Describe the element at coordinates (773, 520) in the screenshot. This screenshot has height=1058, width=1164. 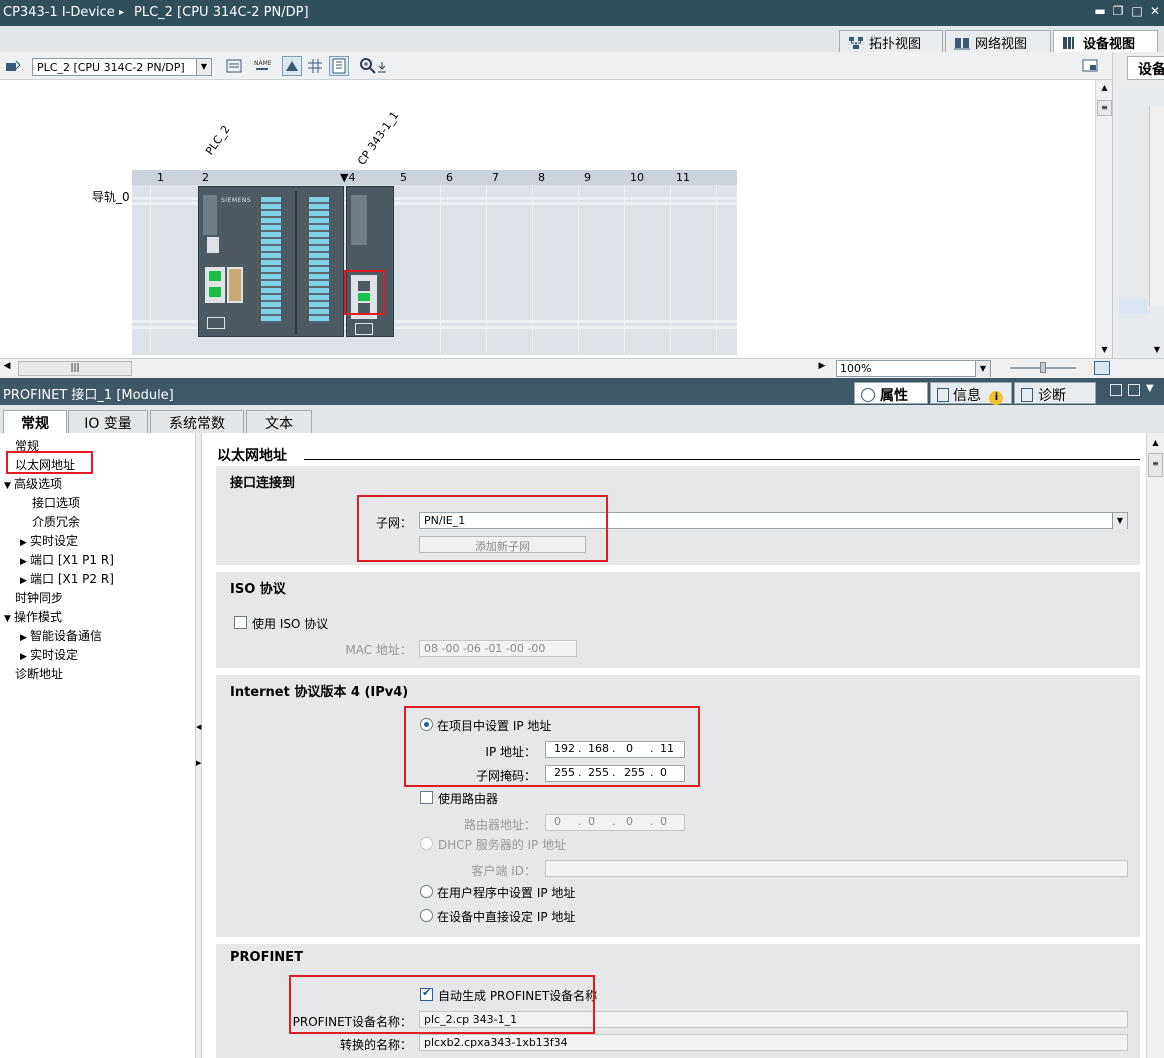
I see `subnet-select: PN/IE_1 ▼` at that location.